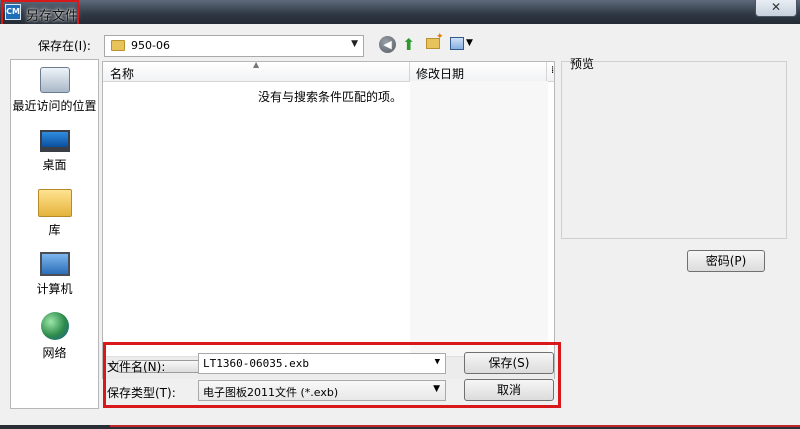  I want to click on place-label: 计算机, so click(54, 289).